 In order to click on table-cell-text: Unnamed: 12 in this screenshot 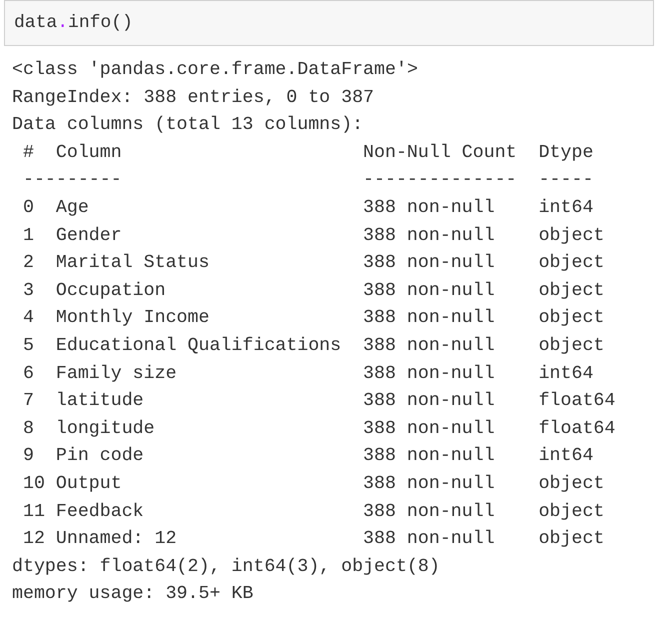, I will do `click(117, 540)`.